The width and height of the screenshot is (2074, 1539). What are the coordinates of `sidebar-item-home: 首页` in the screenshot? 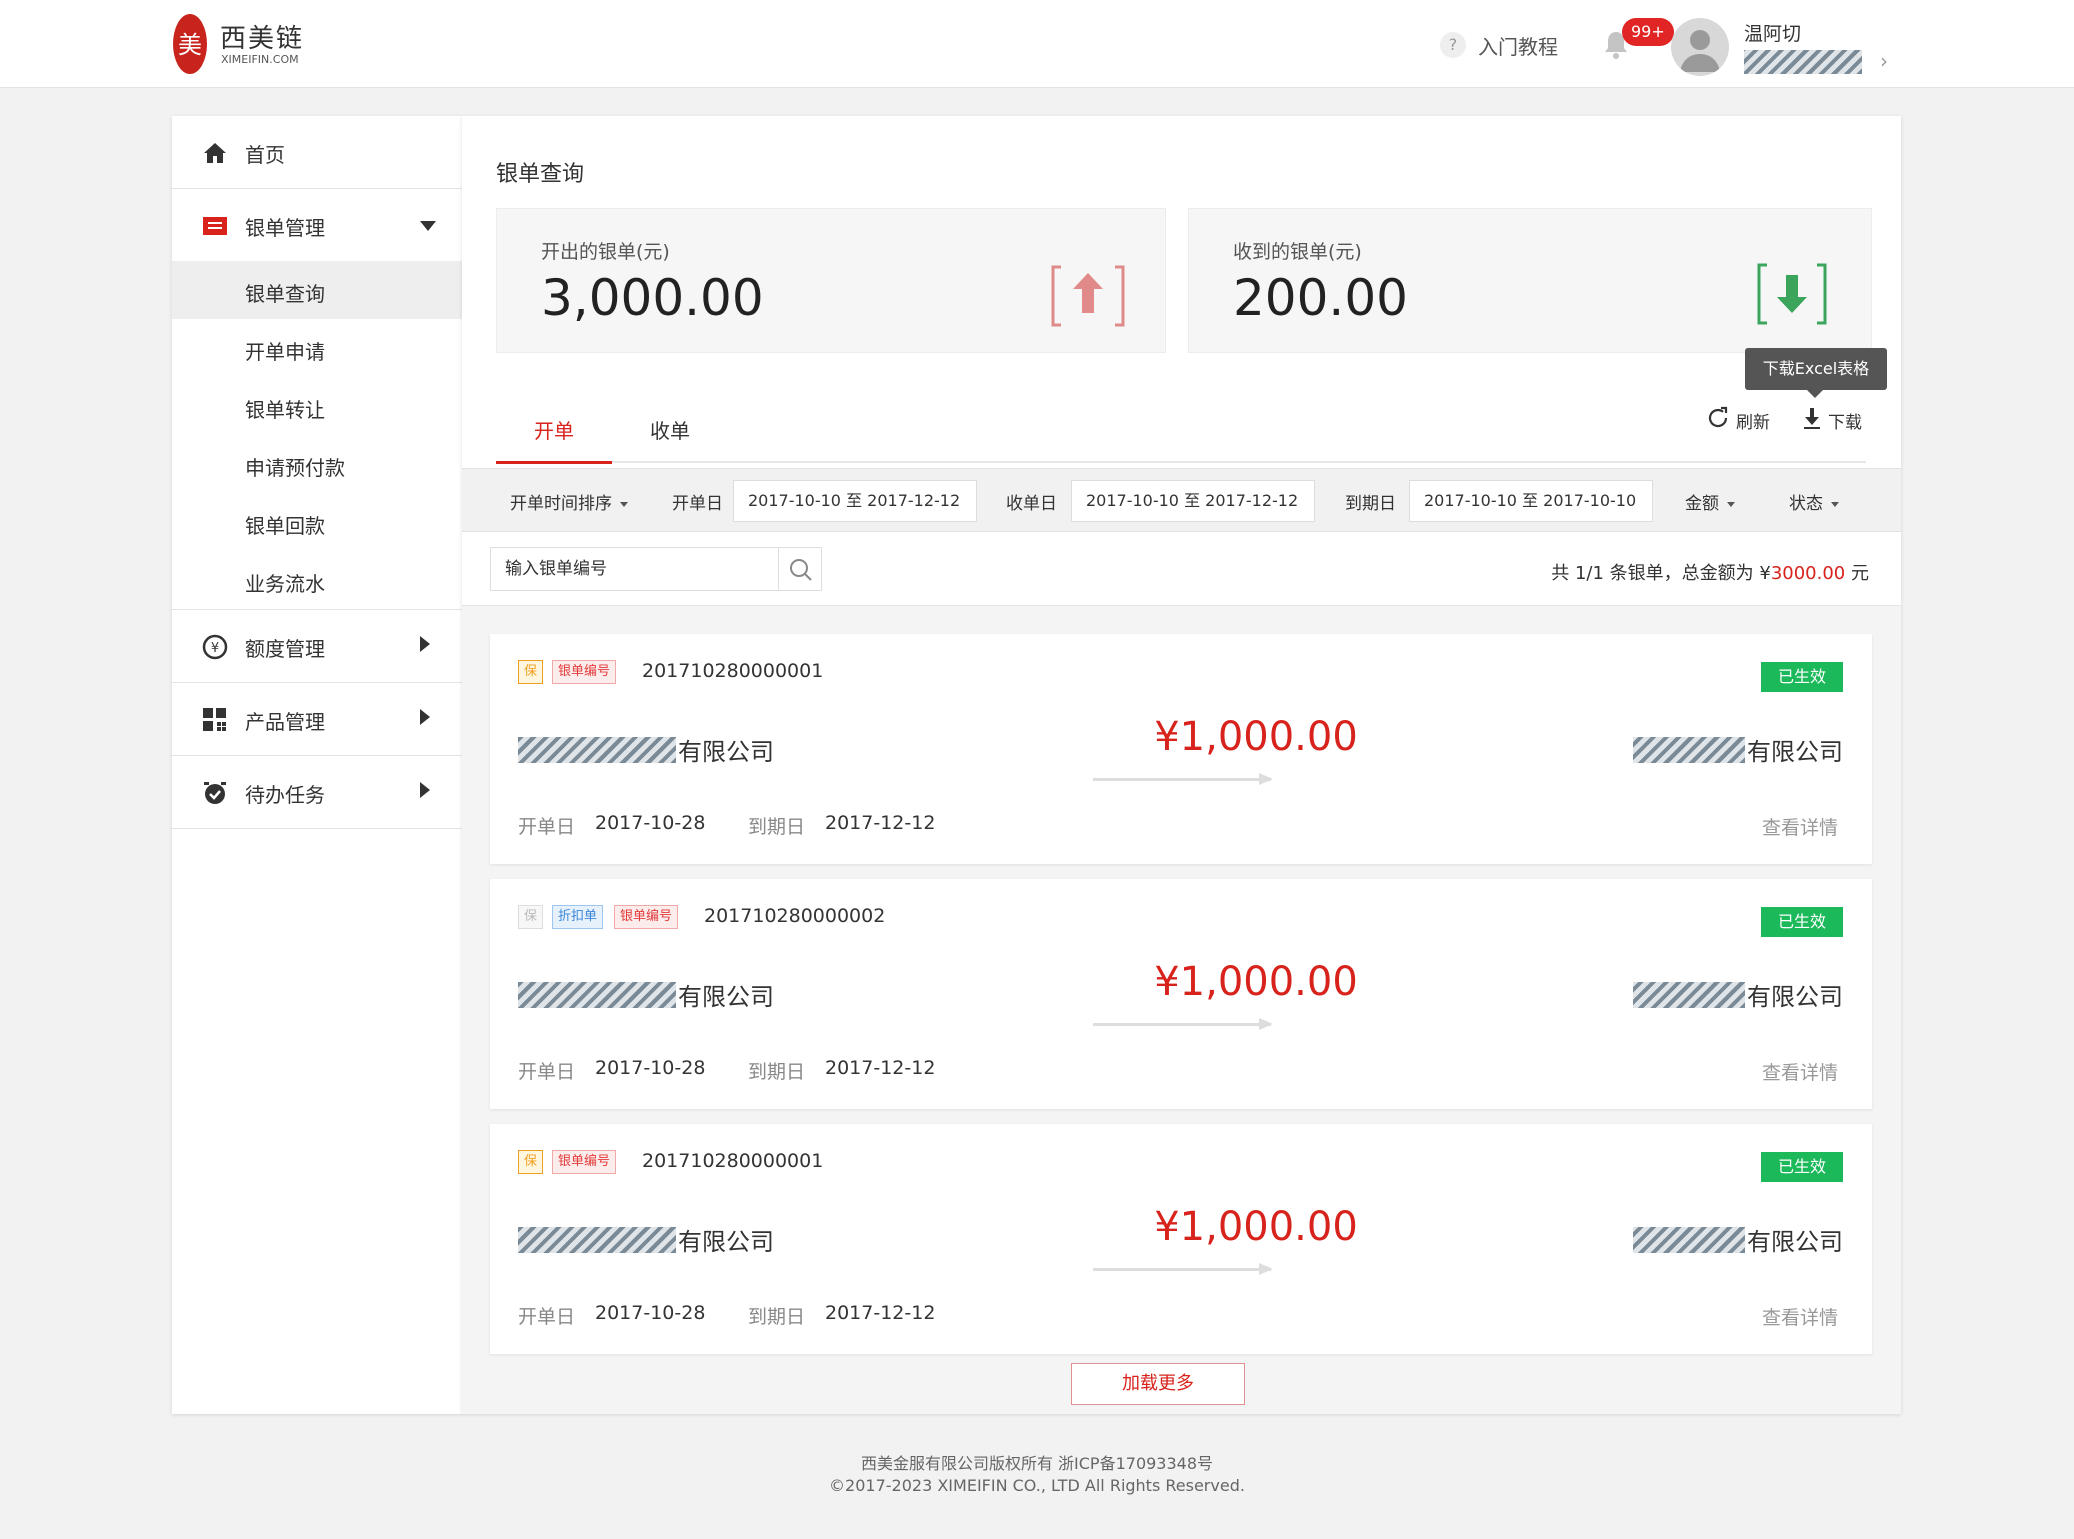 It's located at (317, 152).